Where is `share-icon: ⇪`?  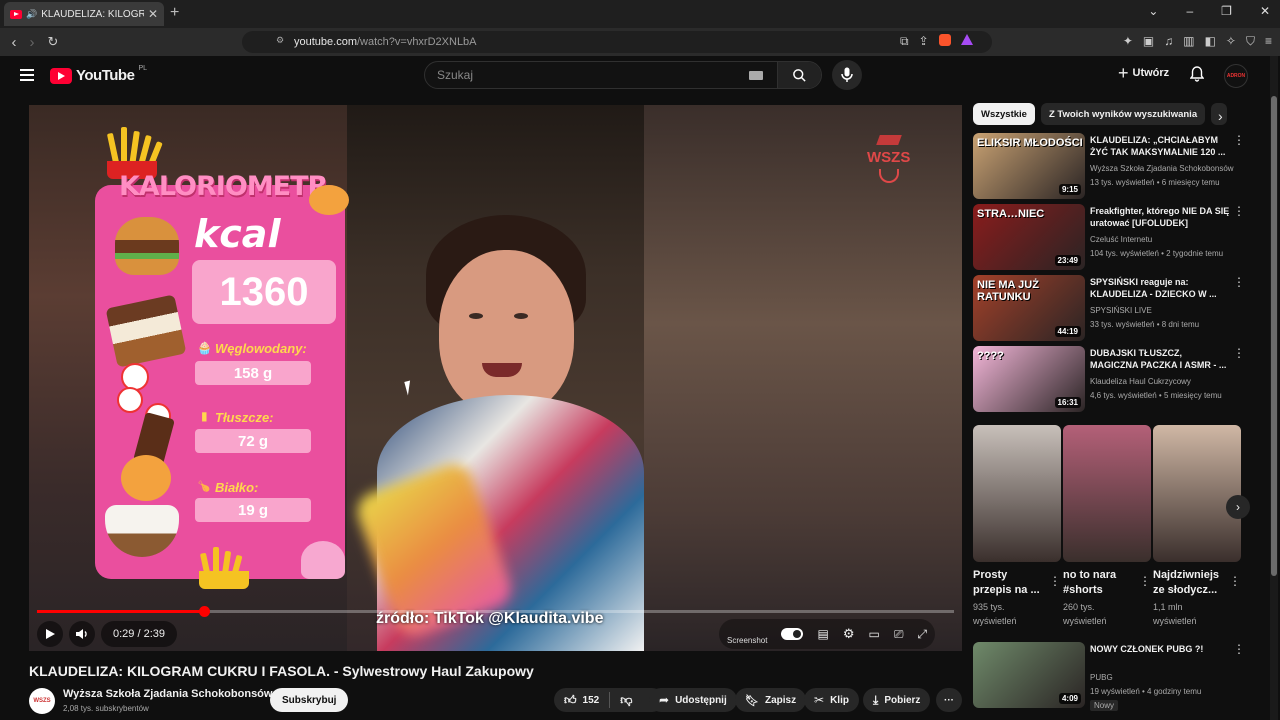 share-icon: ⇪ is located at coordinates (924, 41).